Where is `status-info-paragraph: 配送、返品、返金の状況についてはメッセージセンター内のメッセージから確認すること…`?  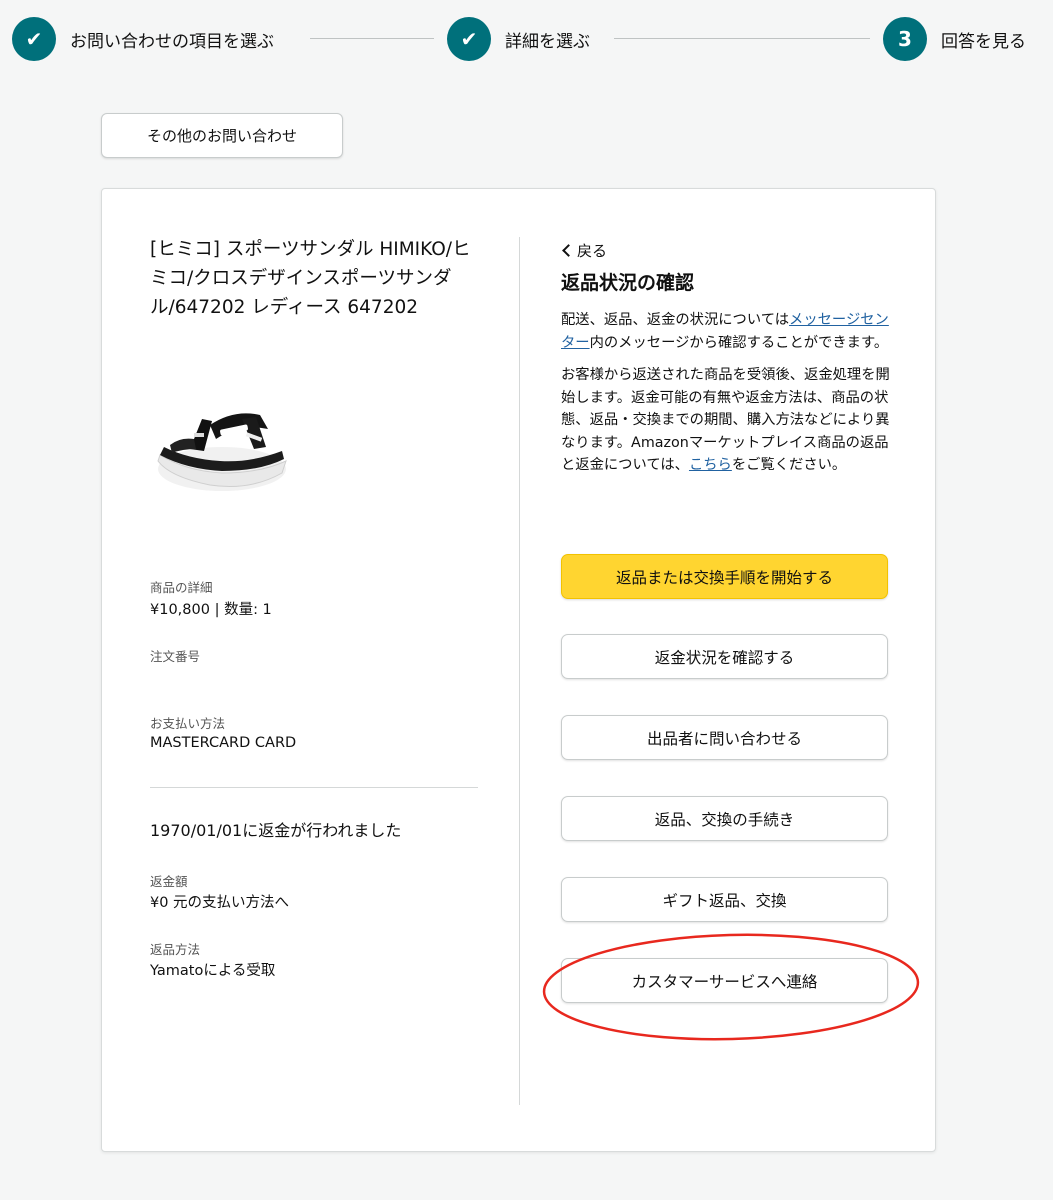
status-info-paragraph: 配送、返品、返金の状況についてはメッセージセンター内のメッセージから確認すること… is located at coordinates (726, 331).